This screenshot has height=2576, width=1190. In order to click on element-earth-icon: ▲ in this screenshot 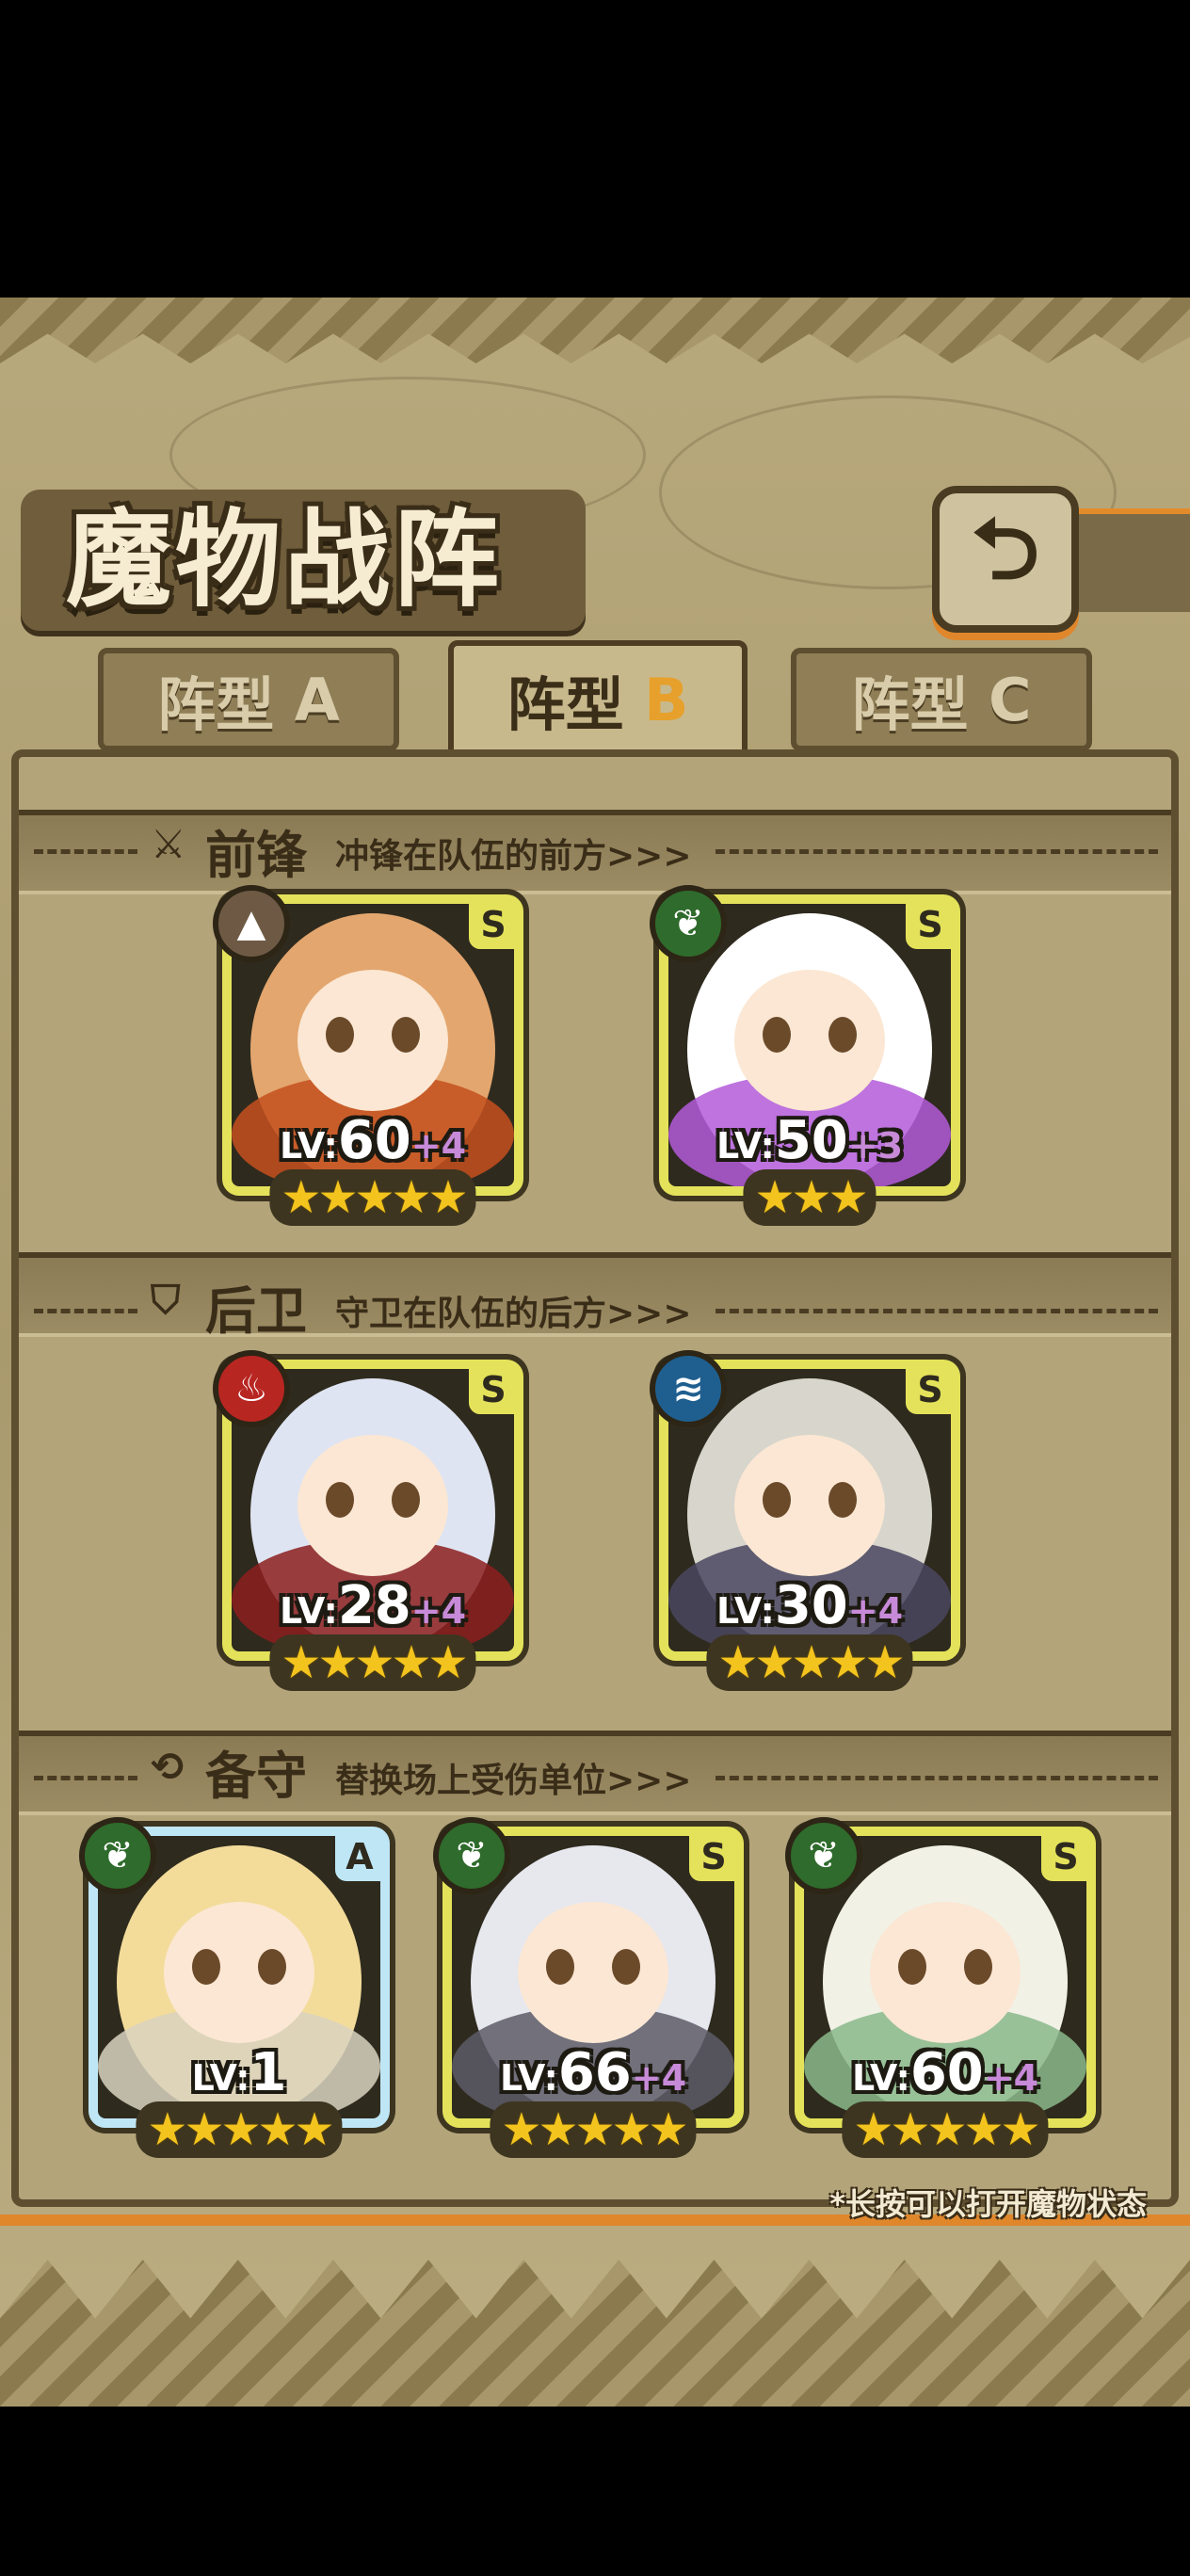, I will do `click(251, 923)`.